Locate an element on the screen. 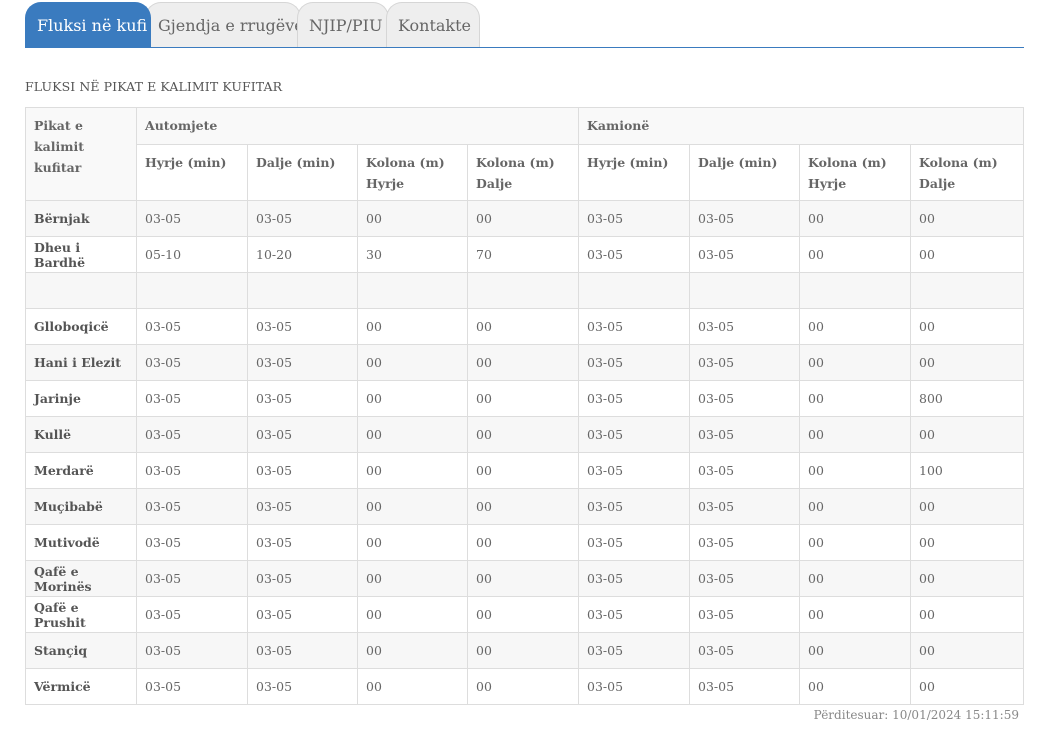  crossing-point-name: Stançiq is located at coordinates (81, 650).